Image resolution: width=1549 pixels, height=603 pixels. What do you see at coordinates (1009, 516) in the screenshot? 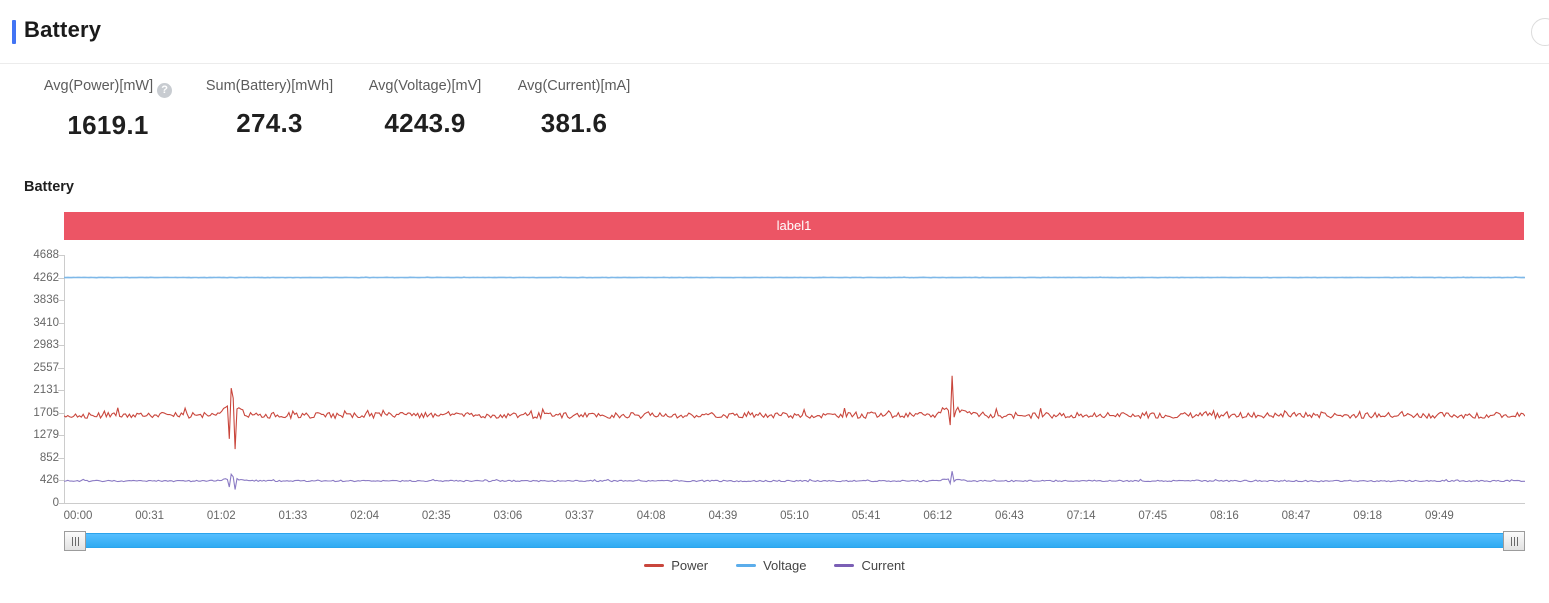
I see `x-axis-tick-label: 06:43` at bounding box center [1009, 516].